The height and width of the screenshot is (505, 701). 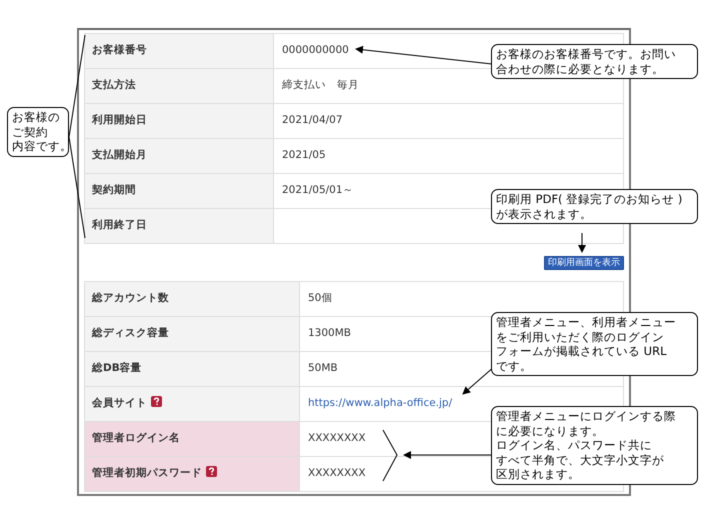 I want to click on site-link: https://www.alpha-office.jp/, so click(x=380, y=403).